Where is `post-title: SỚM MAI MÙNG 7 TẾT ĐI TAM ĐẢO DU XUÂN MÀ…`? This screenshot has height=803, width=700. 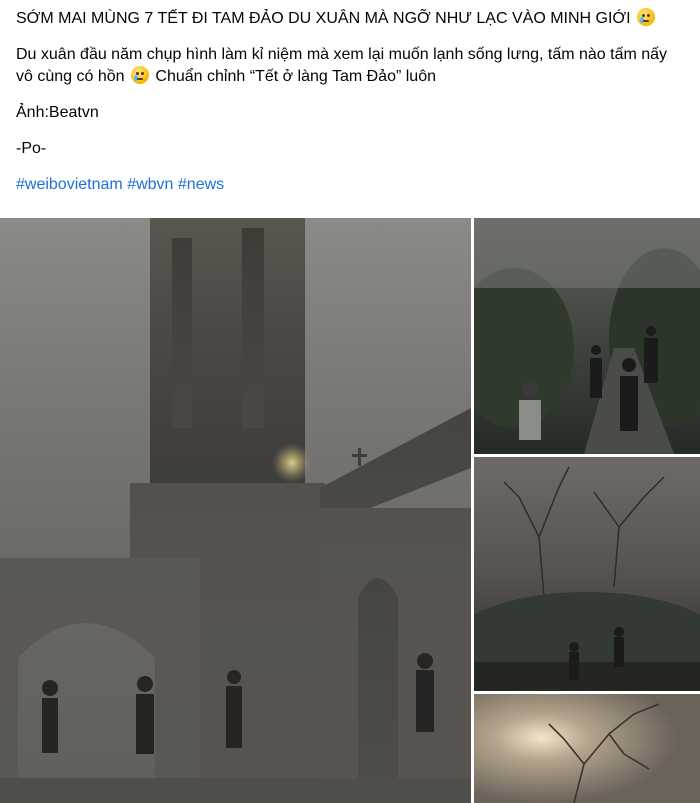
post-title: SỚM MAI MÙNG 7 TẾT ĐI TAM ĐẢO DU XUÂN MÀ… is located at coordinates (323, 18).